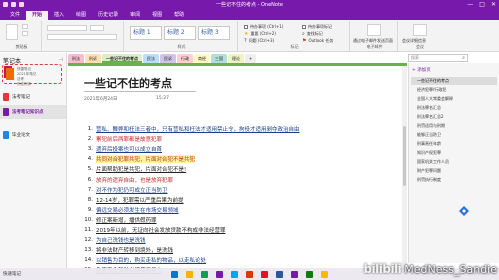 The height and width of the screenshot is (280, 499). What do you see at coordinates (146, 33) in the screenshot?
I see `style-heading-1: 标题 1` at bounding box center [146, 33].